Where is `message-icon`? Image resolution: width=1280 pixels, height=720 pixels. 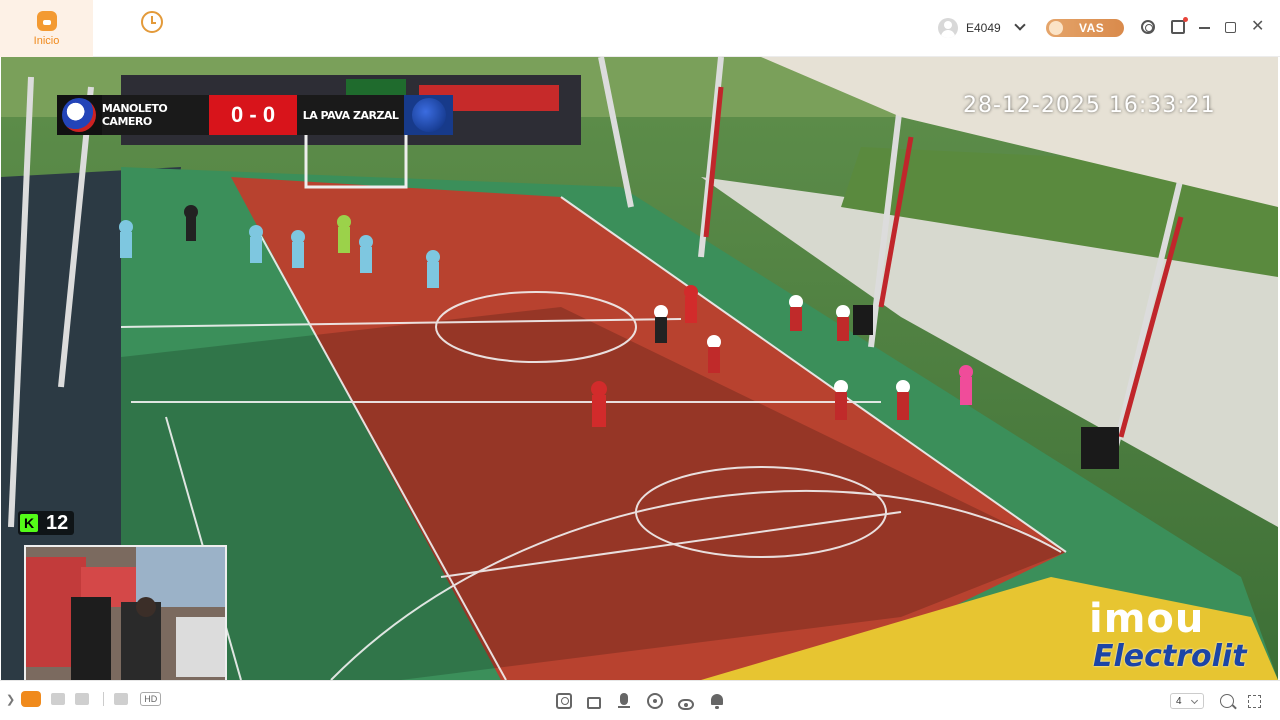 message-icon is located at coordinates (1179, 25).